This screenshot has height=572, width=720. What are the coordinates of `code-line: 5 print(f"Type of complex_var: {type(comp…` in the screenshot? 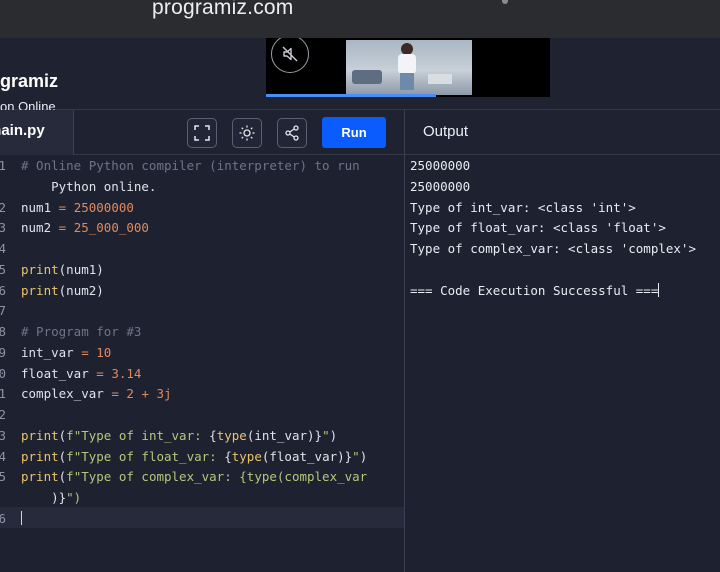 It's located at (202, 476).